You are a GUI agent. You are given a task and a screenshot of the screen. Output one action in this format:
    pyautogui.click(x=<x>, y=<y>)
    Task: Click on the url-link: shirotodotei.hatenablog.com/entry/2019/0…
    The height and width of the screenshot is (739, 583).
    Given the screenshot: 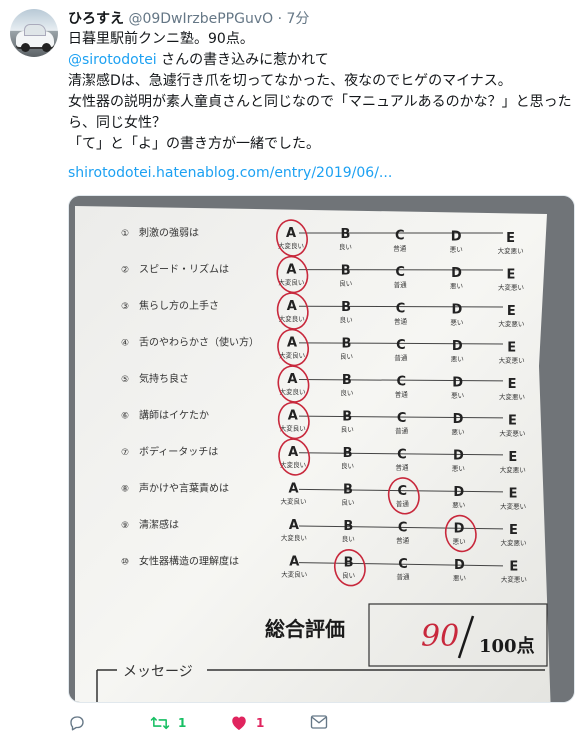 What is the action you would take?
    pyautogui.click(x=320, y=173)
    